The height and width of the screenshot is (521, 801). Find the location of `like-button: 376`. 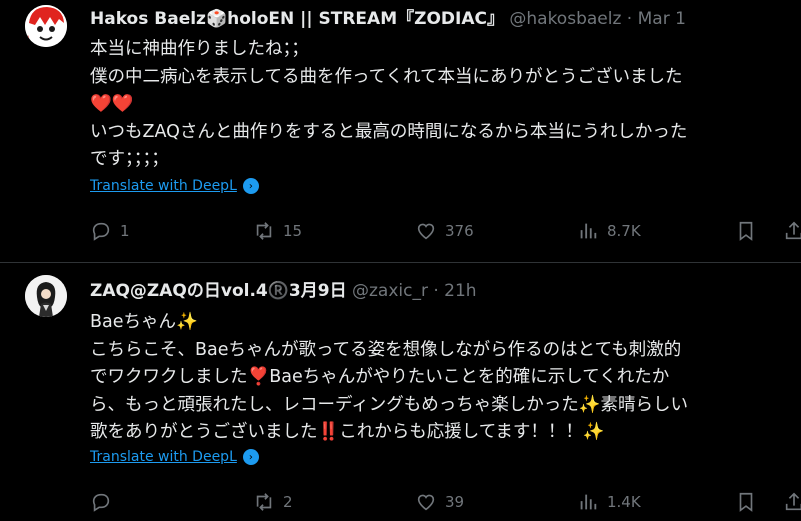

like-button: 376 is located at coordinates (444, 231).